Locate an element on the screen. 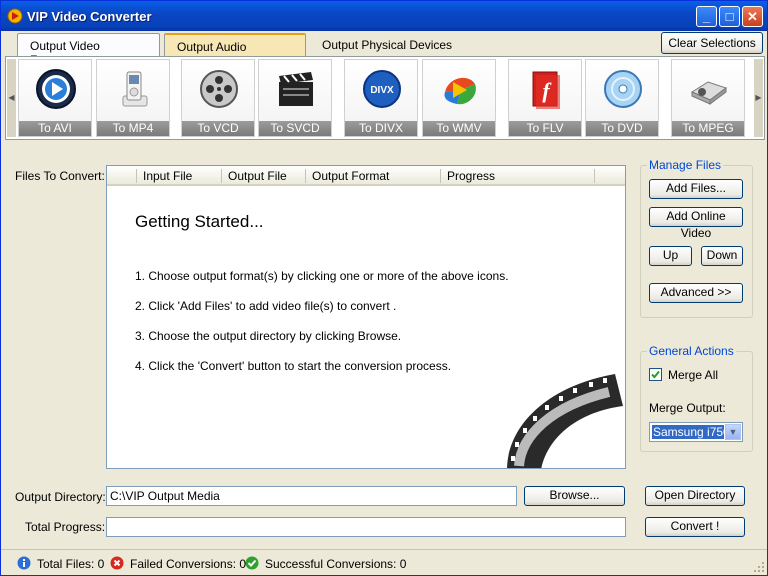 Image resolution: width=768 pixels, height=576 pixels. film-reel-icon is located at coordinates (219, 89).